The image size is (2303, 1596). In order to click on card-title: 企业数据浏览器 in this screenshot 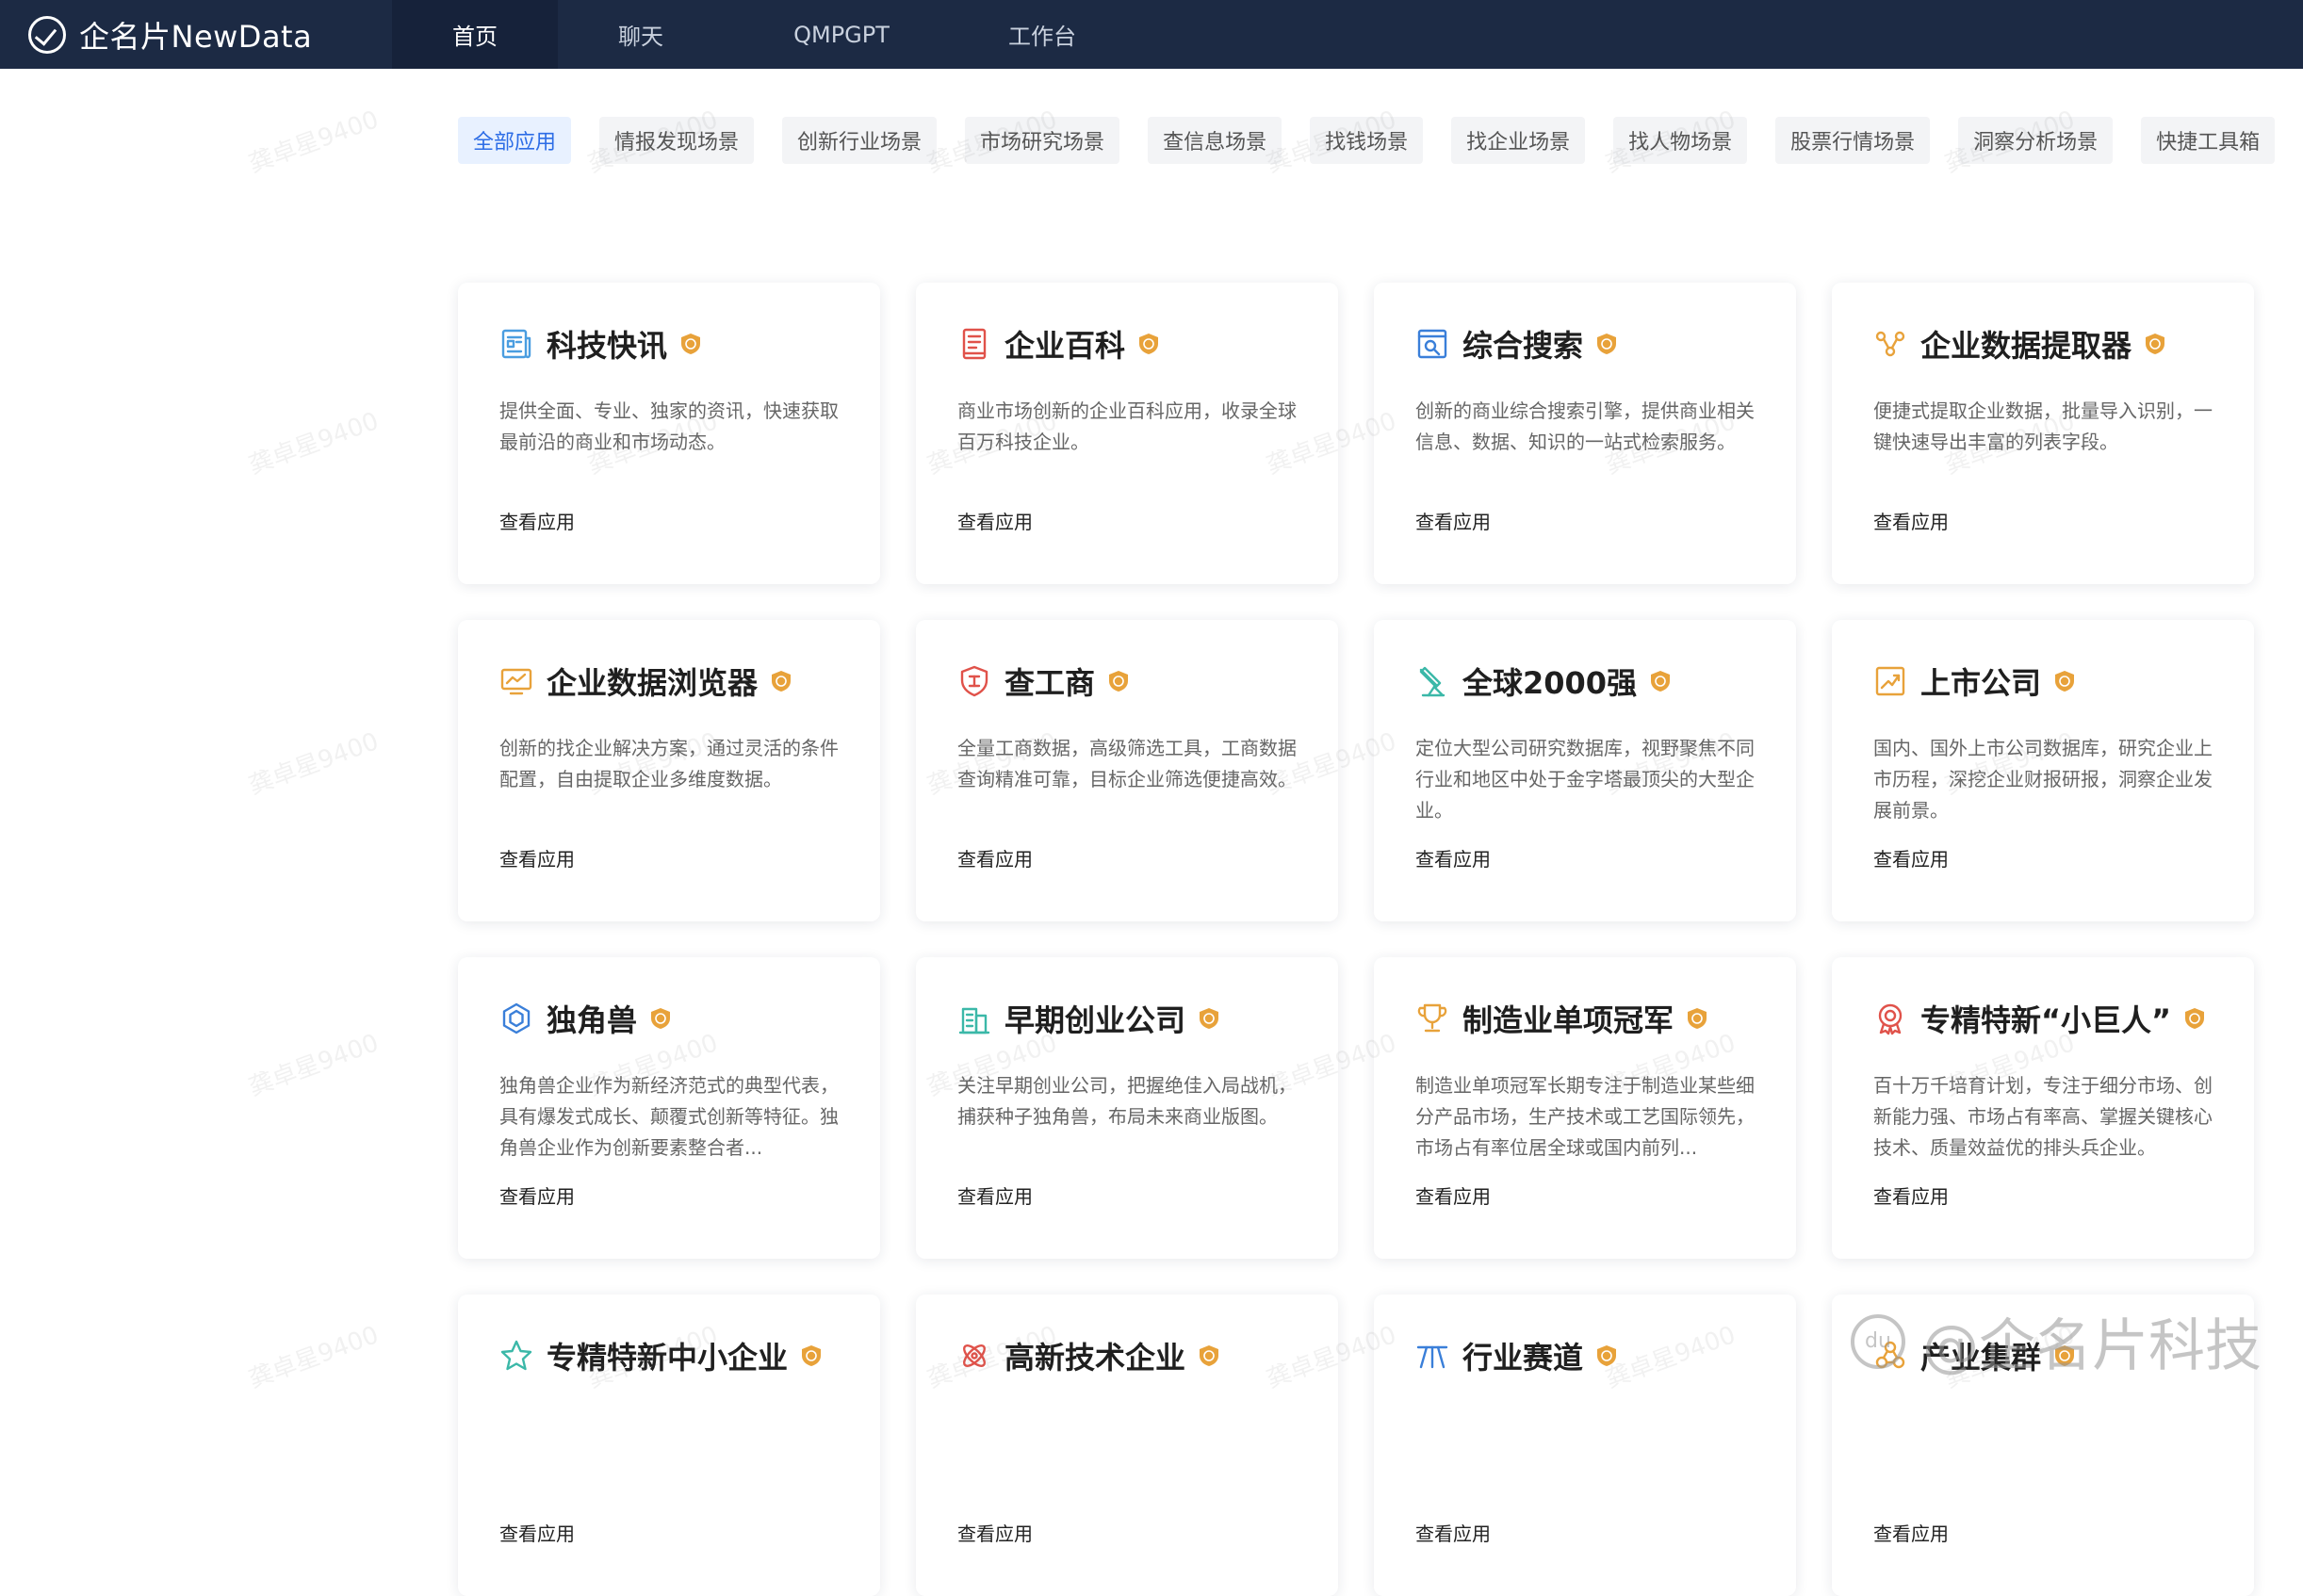, I will do `click(653, 683)`.